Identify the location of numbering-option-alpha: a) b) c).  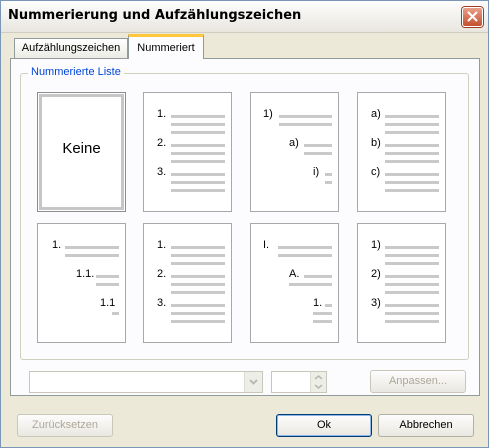
(401, 152).